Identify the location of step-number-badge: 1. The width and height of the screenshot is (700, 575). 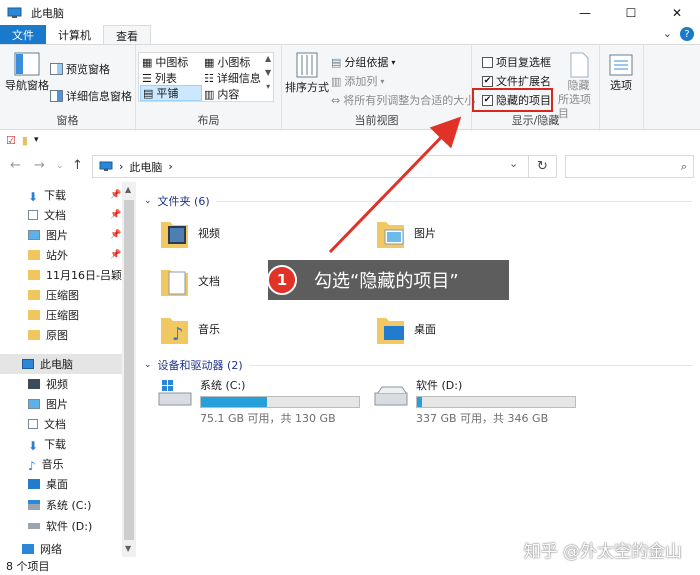
(282, 280).